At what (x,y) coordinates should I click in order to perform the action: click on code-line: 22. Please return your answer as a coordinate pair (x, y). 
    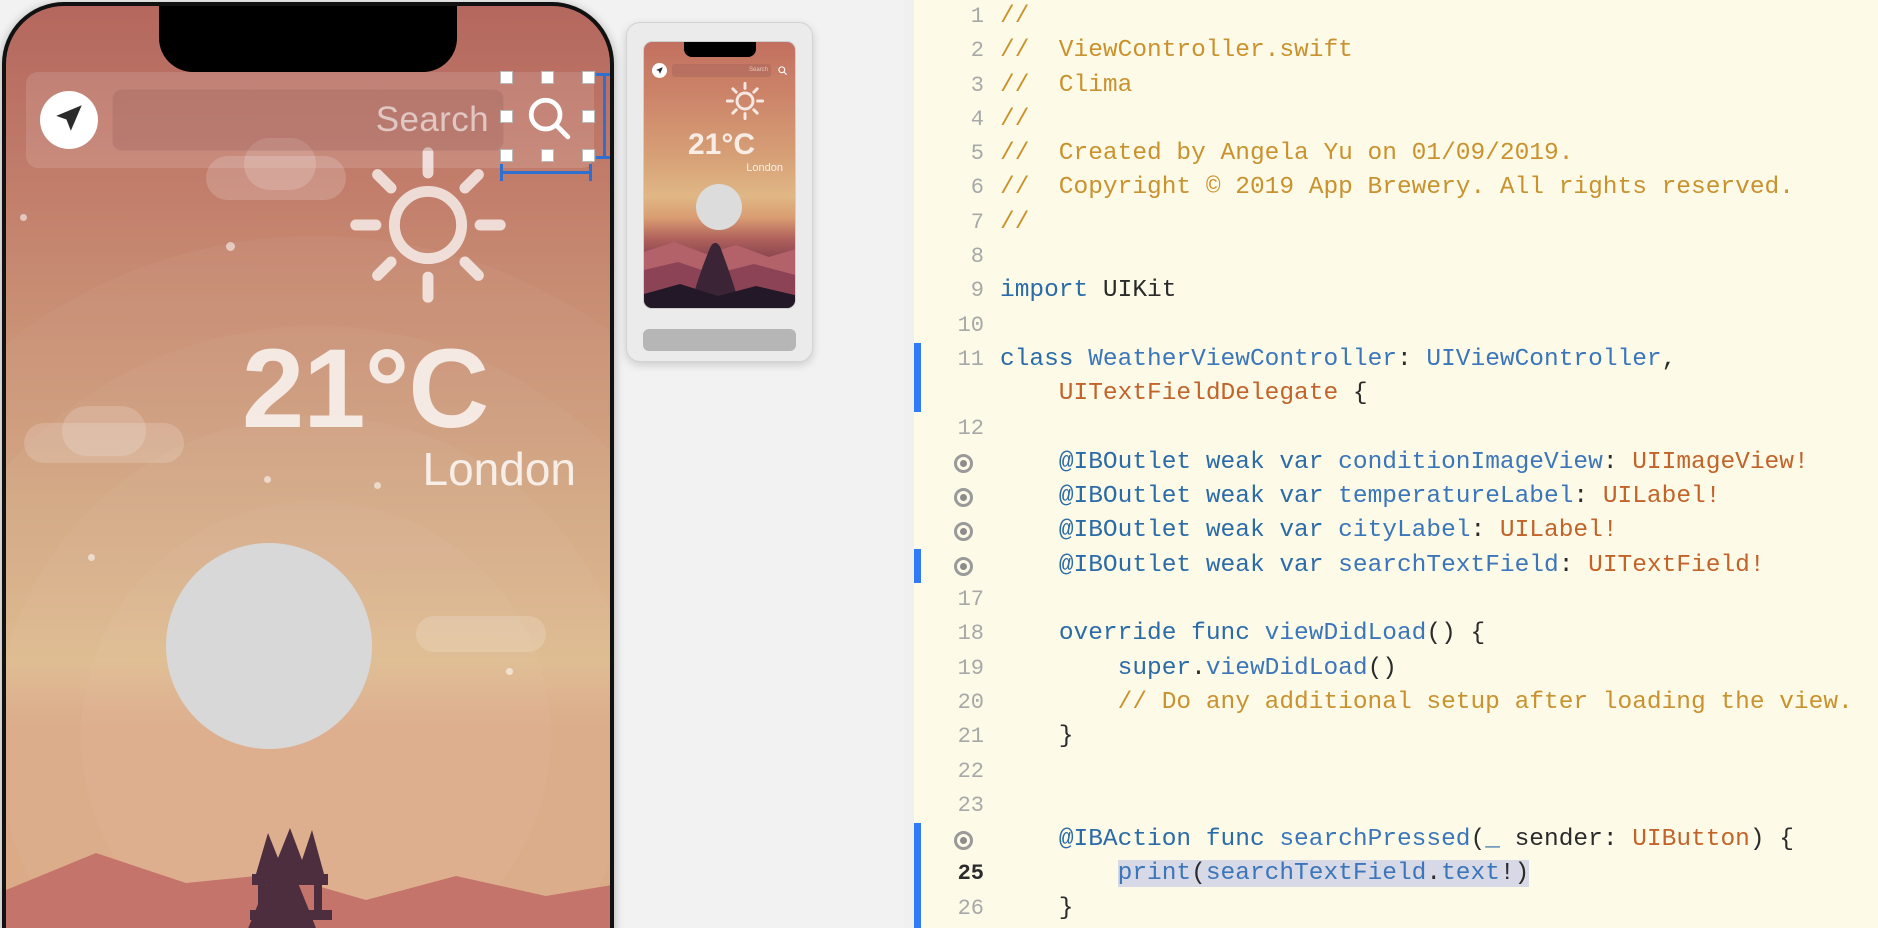
    Looking at the image, I should click on (1399, 772).